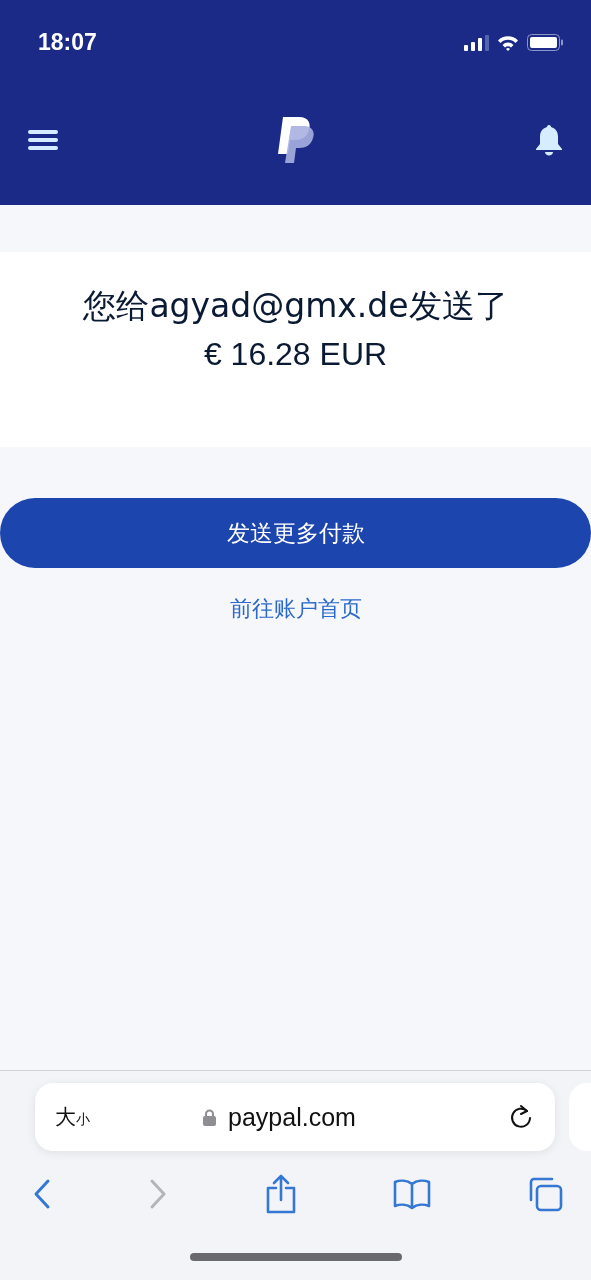 The image size is (591, 1280). I want to click on back-button, so click(42, 1194).